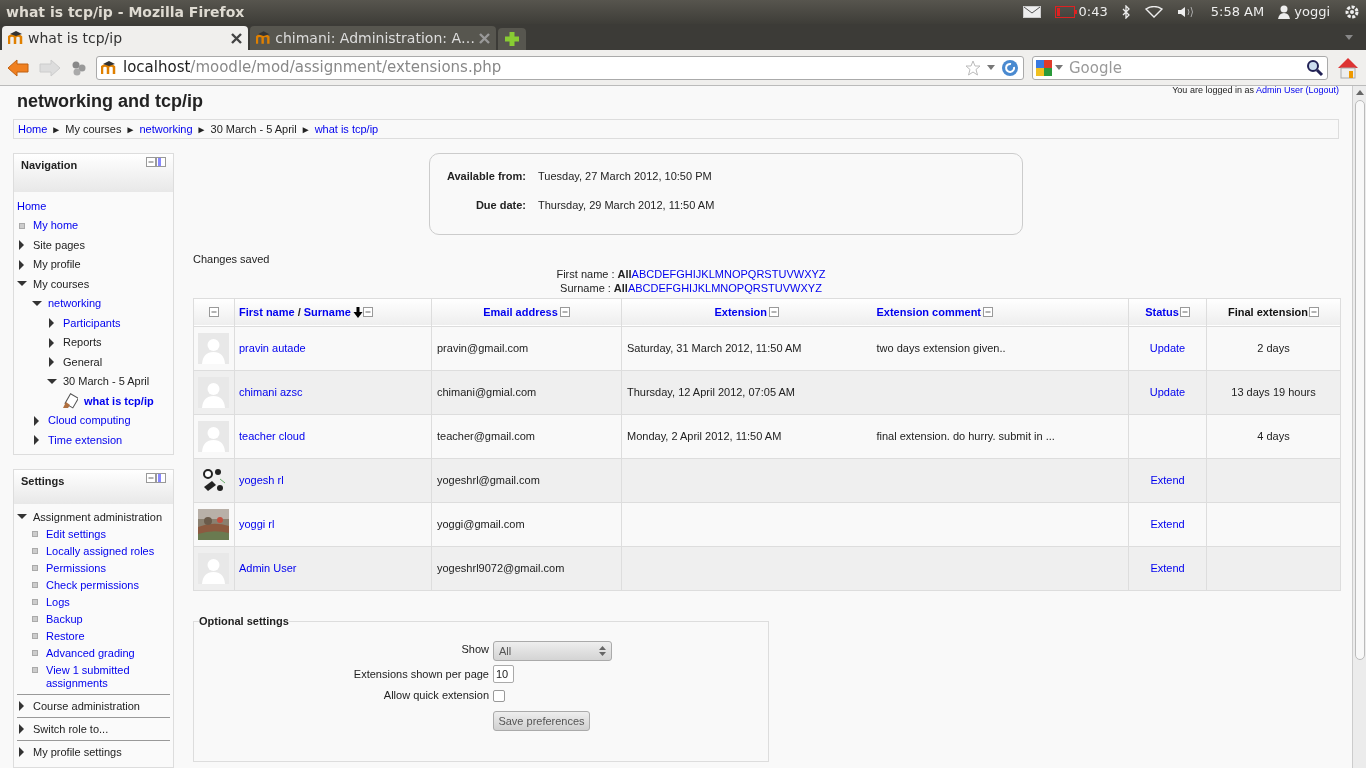 The width and height of the screenshot is (1366, 768). I want to click on column-header-link: First name, so click(267, 312).